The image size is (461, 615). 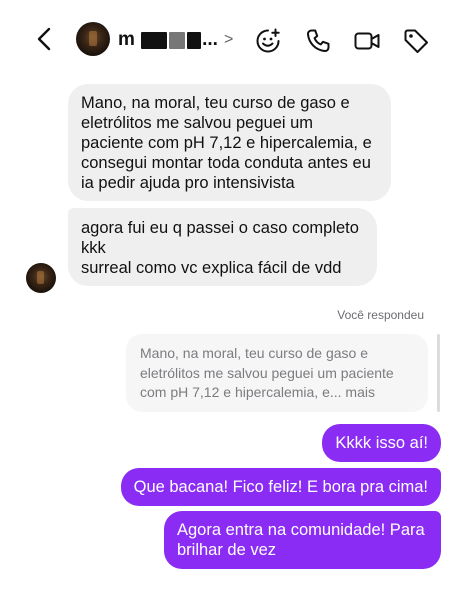 I want to click on phone-icon, so click(x=318, y=41).